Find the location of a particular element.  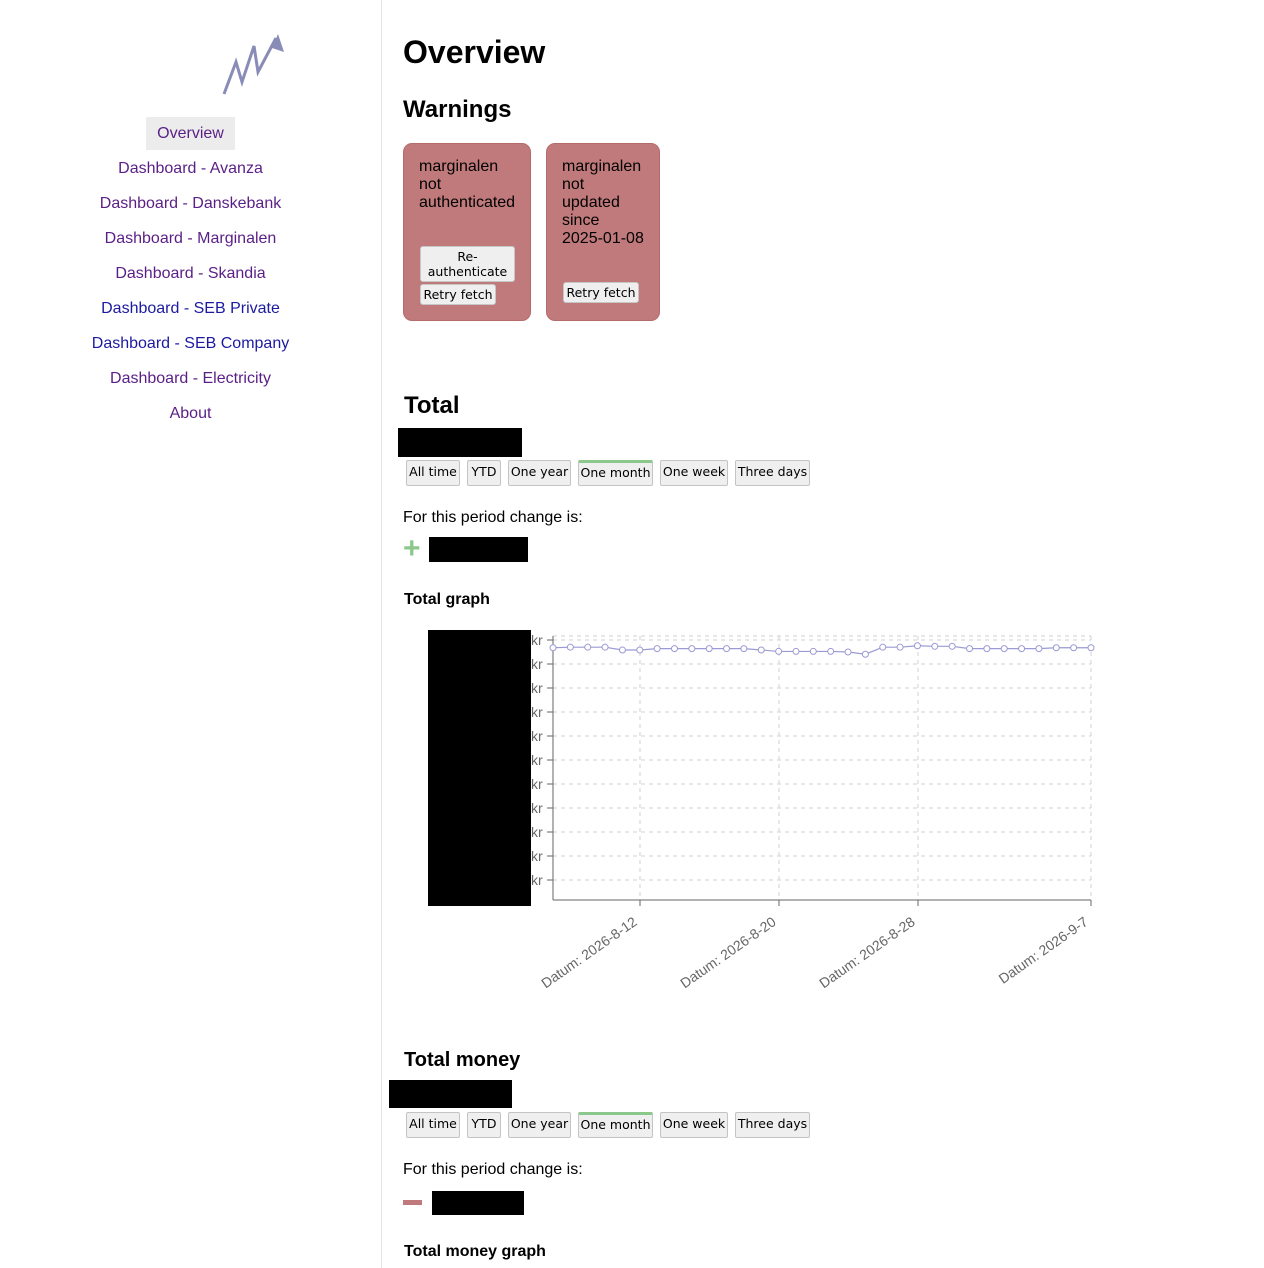

x-tick-label: Datum: 2026-9-7 is located at coordinates (1042, 949).